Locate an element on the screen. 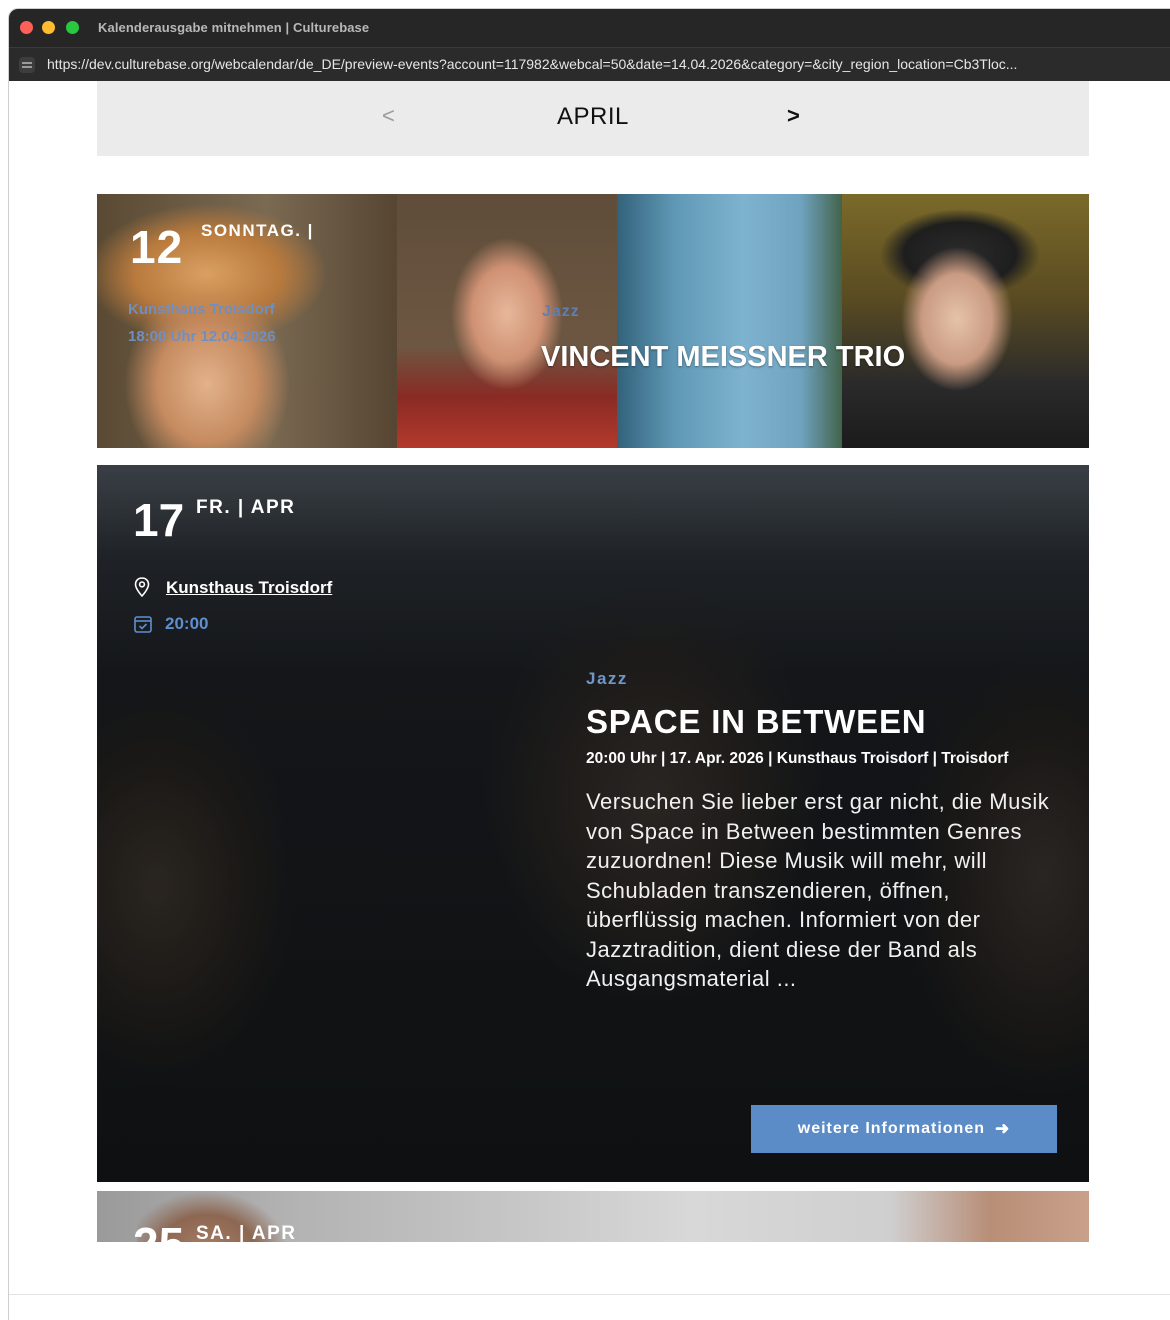 This screenshot has width=1170, height=1320. event-day: 17 is located at coordinates (159, 520).